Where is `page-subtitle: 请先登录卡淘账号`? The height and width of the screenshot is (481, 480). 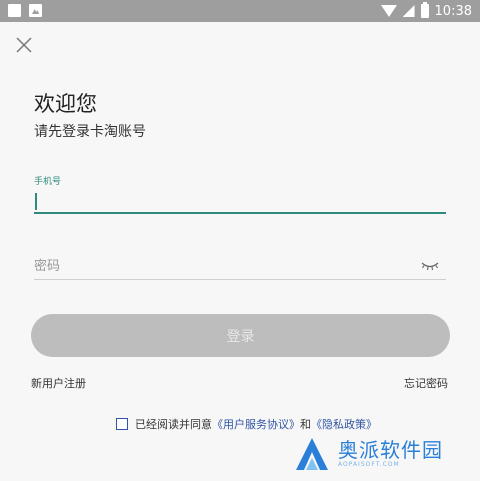 page-subtitle: 请先登录卡淘账号 is located at coordinates (90, 132).